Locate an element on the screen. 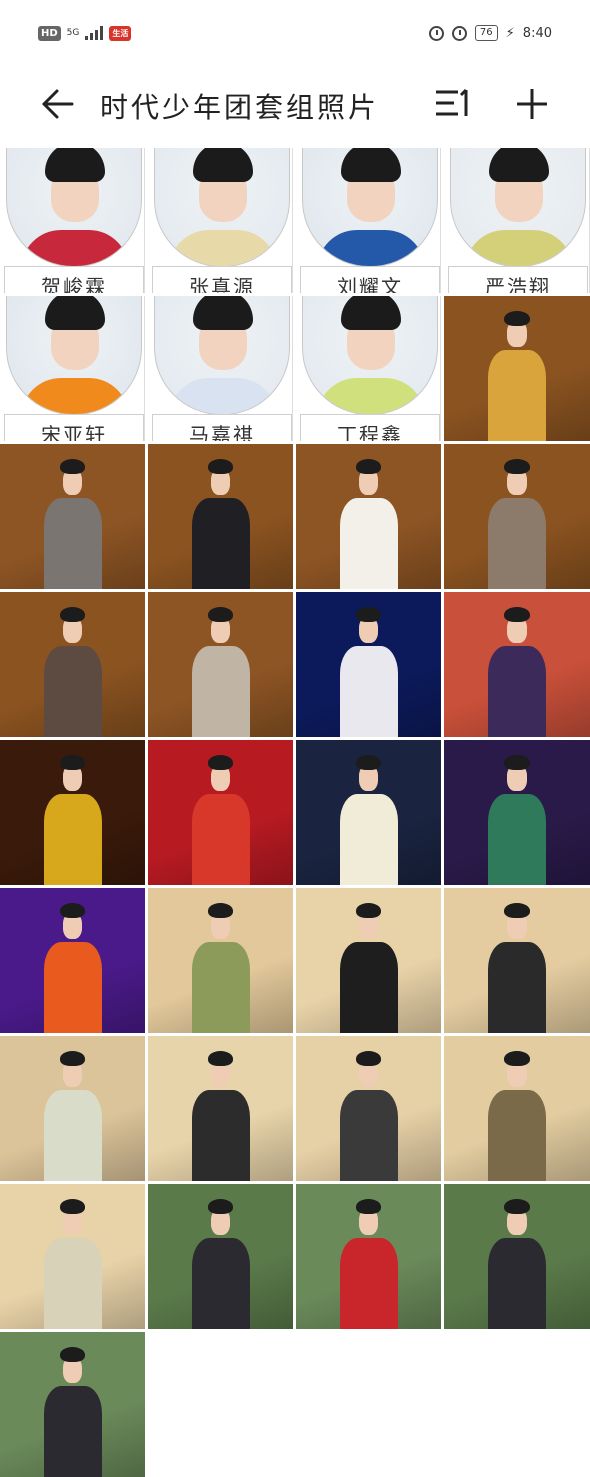 Image resolution: width=590 pixels, height=1477 pixels. member-portrait-tile: 严浩翔 is located at coordinates (517, 220).